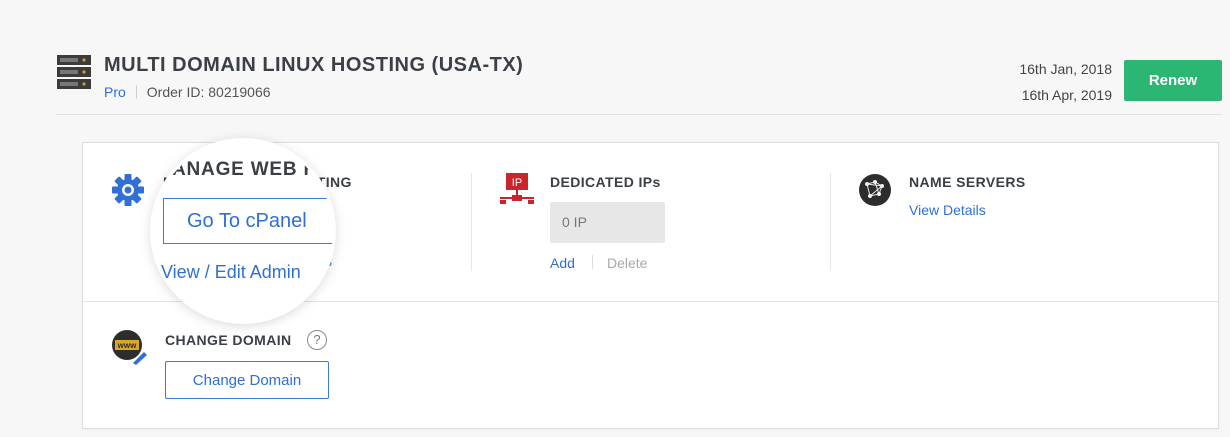 The image size is (1230, 437). What do you see at coordinates (228, 340) in the screenshot?
I see `change-domain-title: CHANGE DOMAIN` at bounding box center [228, 340].